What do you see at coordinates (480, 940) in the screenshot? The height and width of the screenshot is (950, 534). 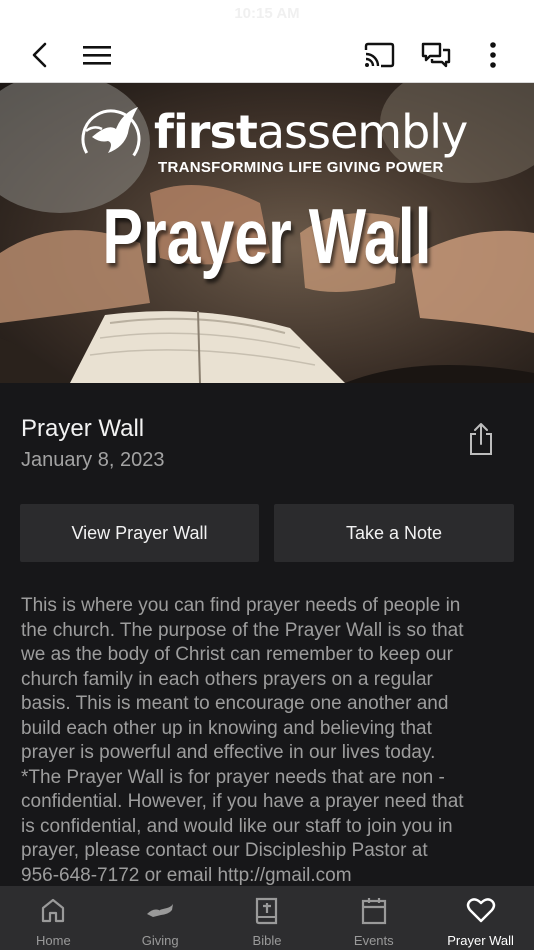 I see `tab-label: Prayer Wall` at bounding box center [480, 940].